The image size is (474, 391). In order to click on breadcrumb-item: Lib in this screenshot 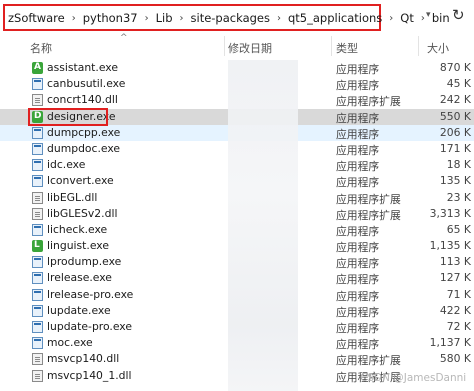, I will do `click(164, 18)`.